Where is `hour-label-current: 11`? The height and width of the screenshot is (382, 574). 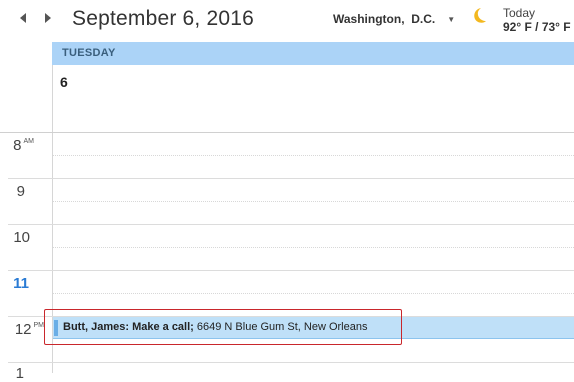
hour-label-current: 11 is located at coordinates (21, 283).